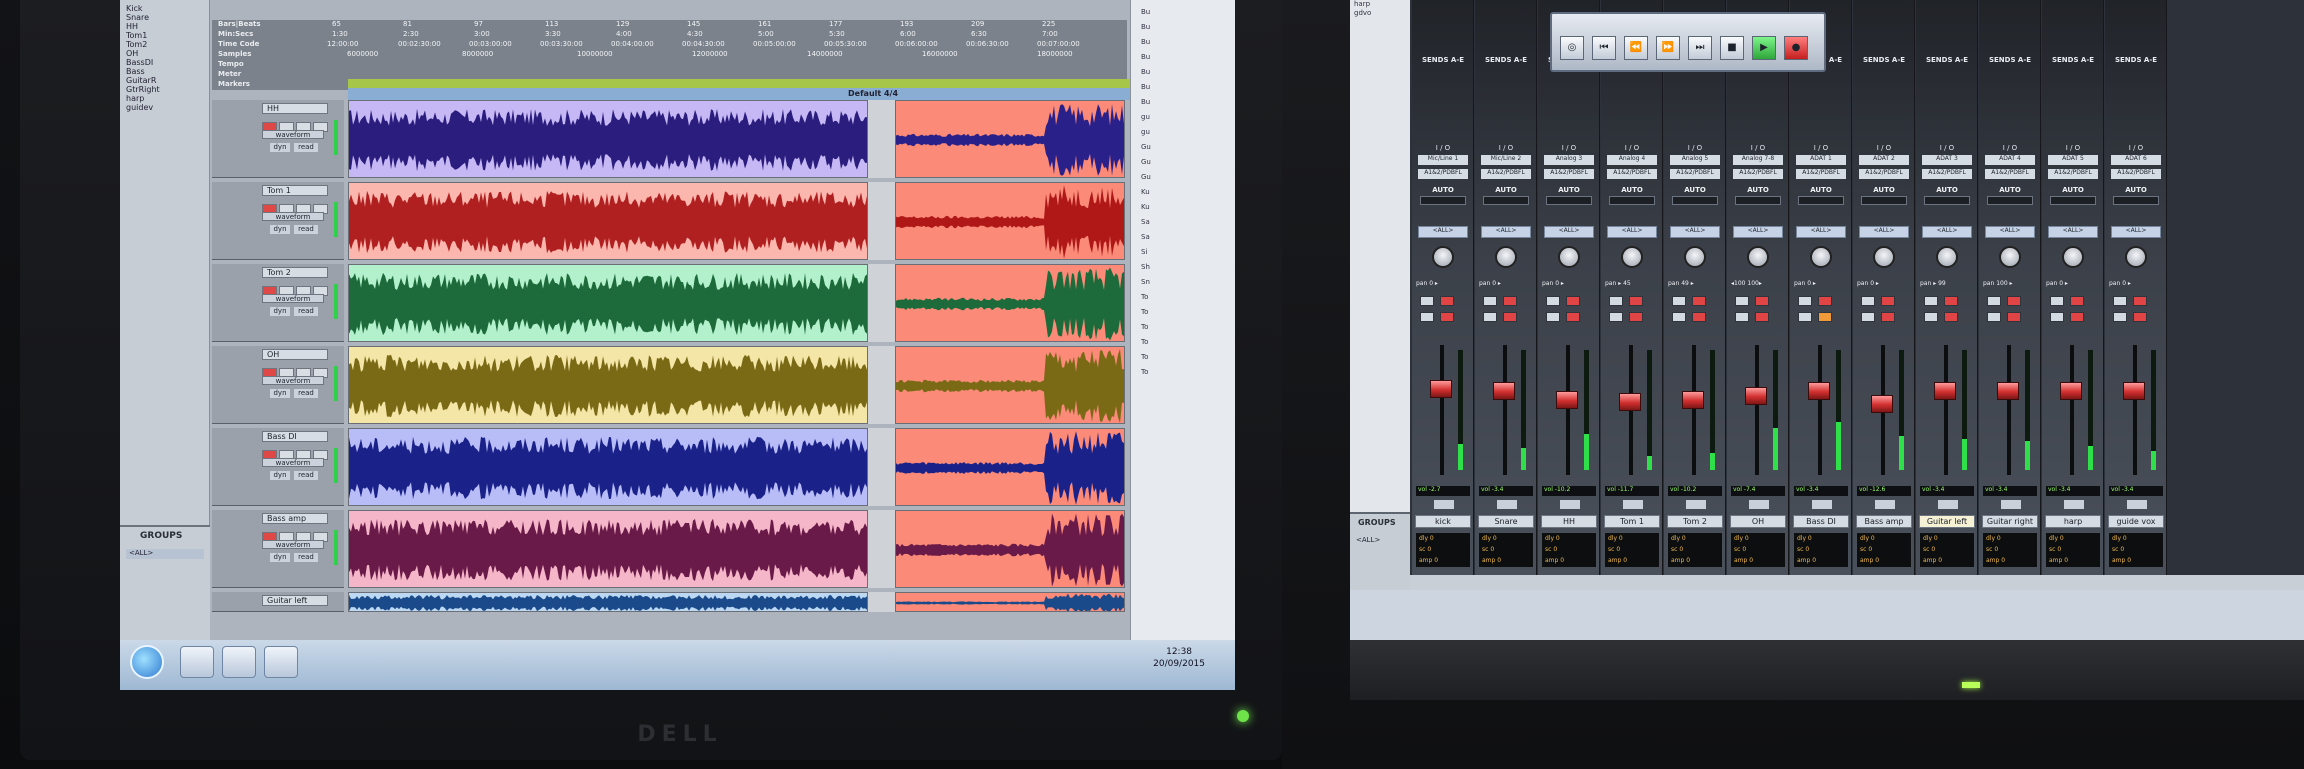 The width and height of the screenshot is (2304, 769). What do you see at coordinates (1569, 521) in the screenshot?
I see `channel-name: HH` at bounding box center [1569, 521].